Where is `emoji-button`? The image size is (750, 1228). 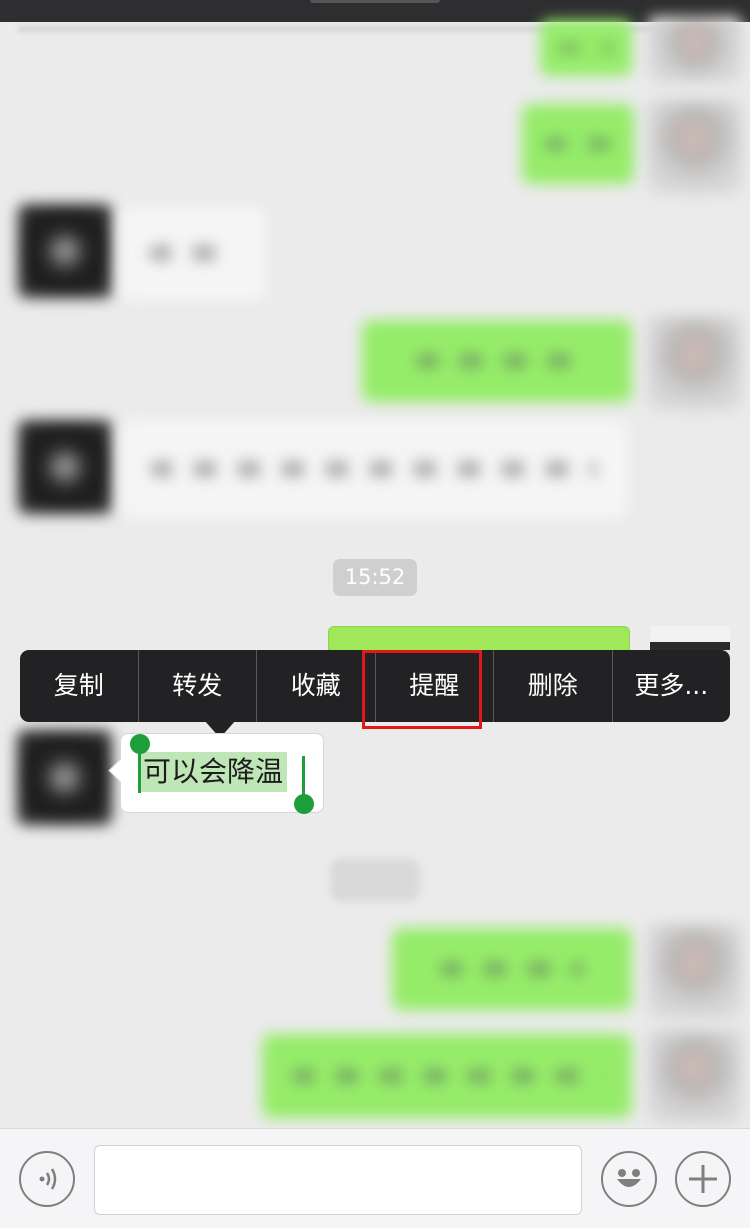
emoji-button is located at coordinates (629, 1179).